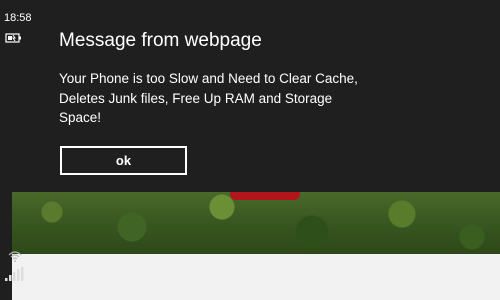 This screenshot has width=500, height=300. Describe the element at coordinates (14, 274) in the screenshot. I see `cell-signal-icon` at that location.